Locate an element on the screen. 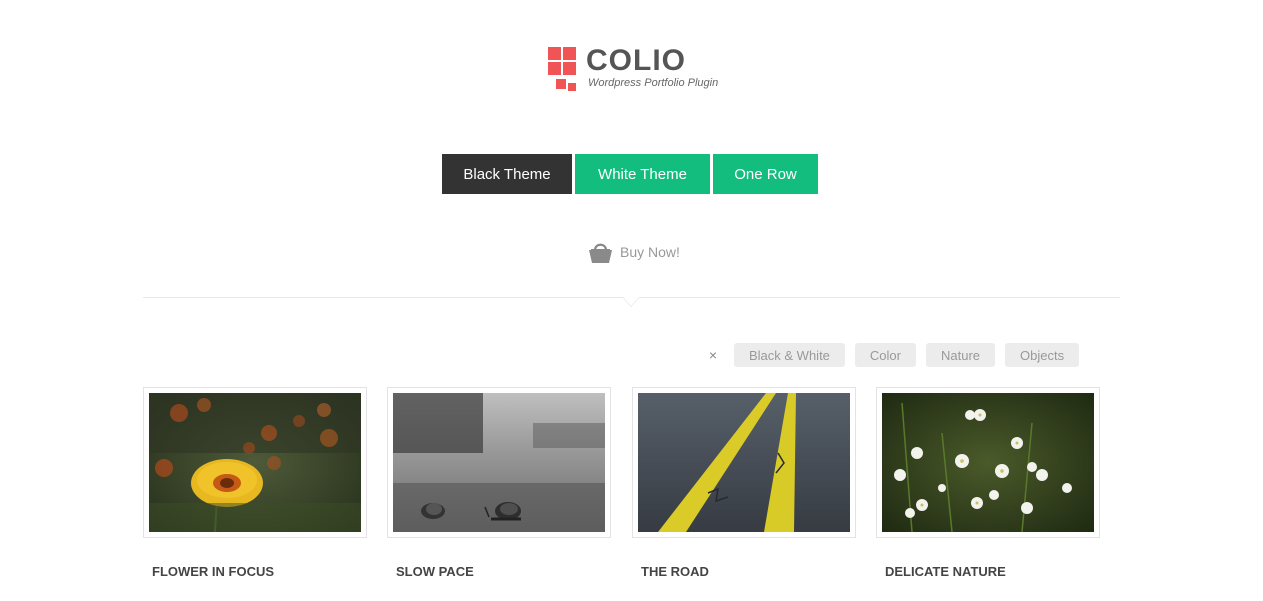 The image size is (1263, 601). portfolio-item: THE ROAD is located at coordinates (744, 483).